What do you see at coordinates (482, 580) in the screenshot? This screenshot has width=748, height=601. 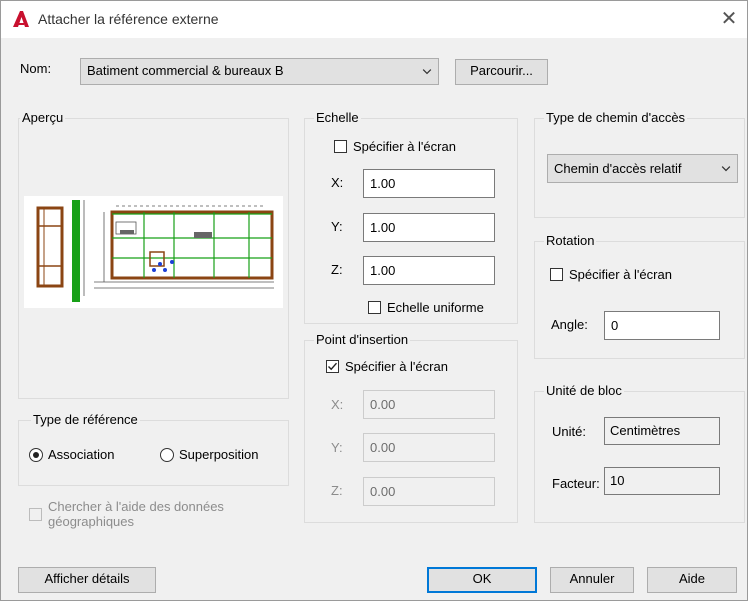 I see `ok-button: OK` at bounding box center [482, 580].